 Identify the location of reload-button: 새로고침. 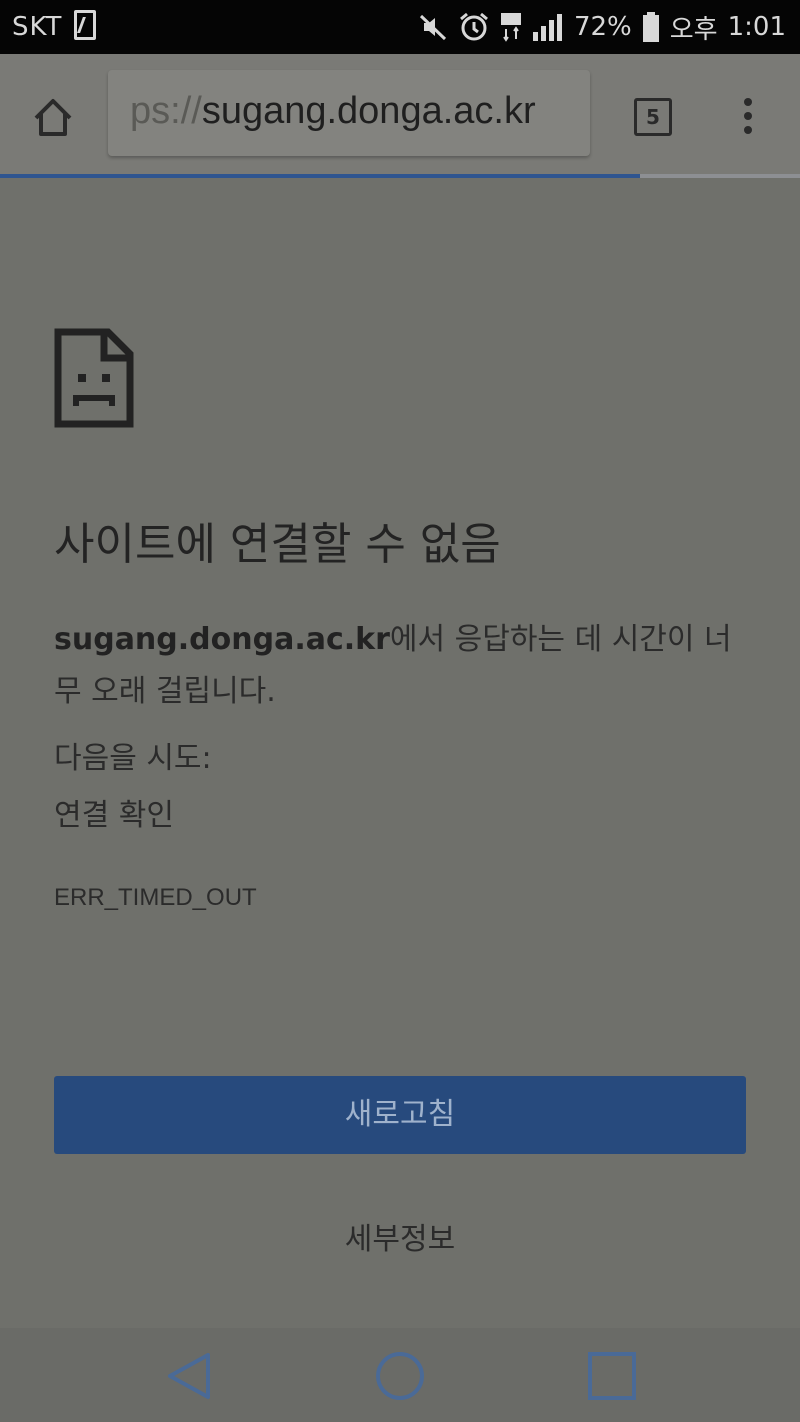
(400, 1115).